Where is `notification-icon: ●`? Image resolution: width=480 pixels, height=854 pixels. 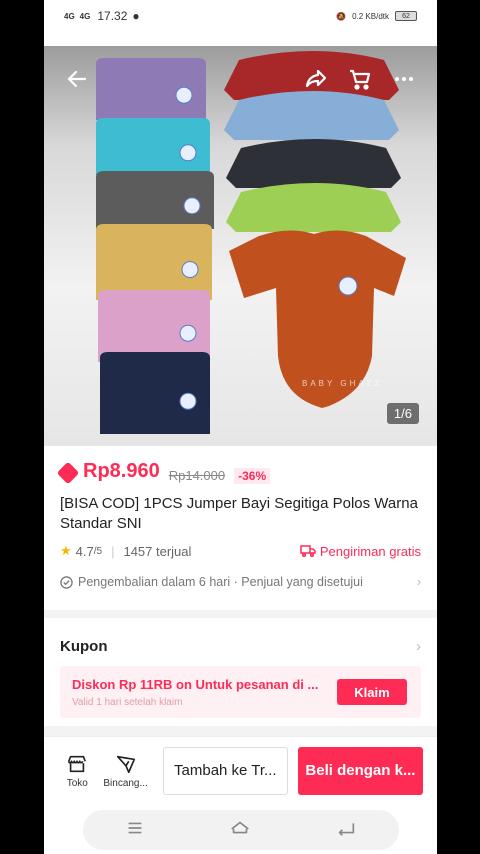 notification-icon: ● is located at coordinates (136, 16).